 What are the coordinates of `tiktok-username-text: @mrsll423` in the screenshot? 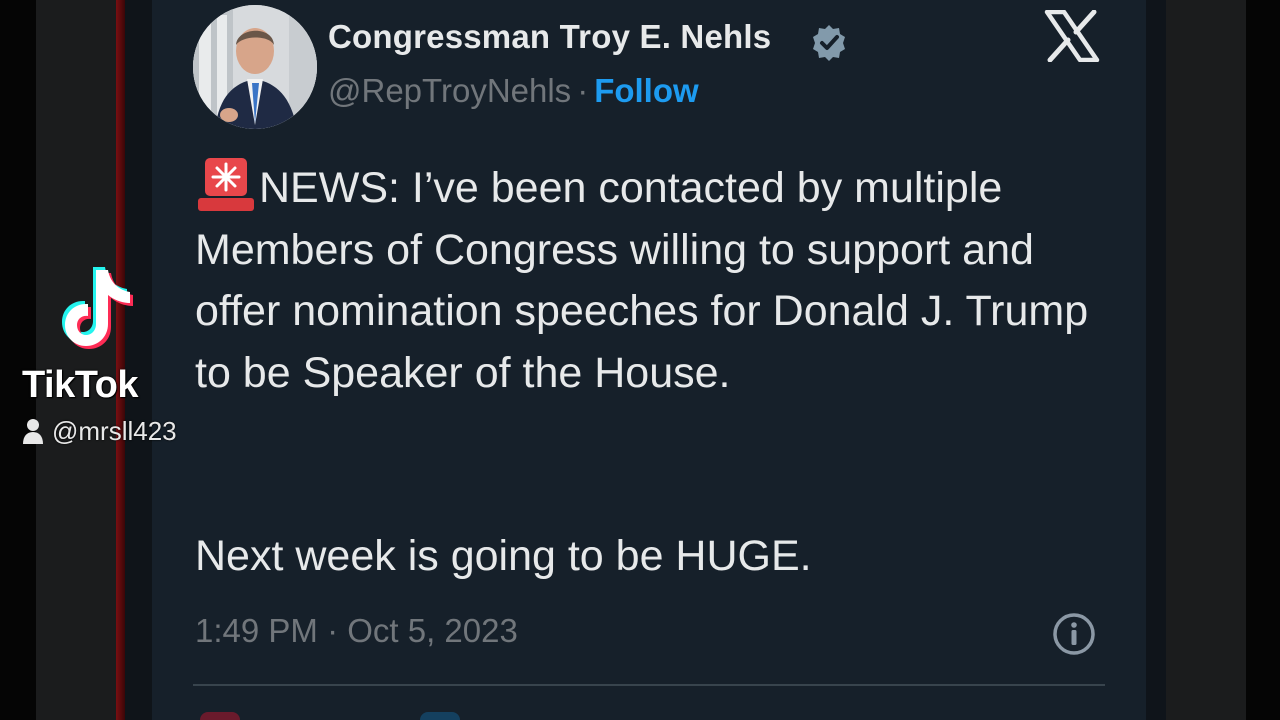 It's located at (114, 431).